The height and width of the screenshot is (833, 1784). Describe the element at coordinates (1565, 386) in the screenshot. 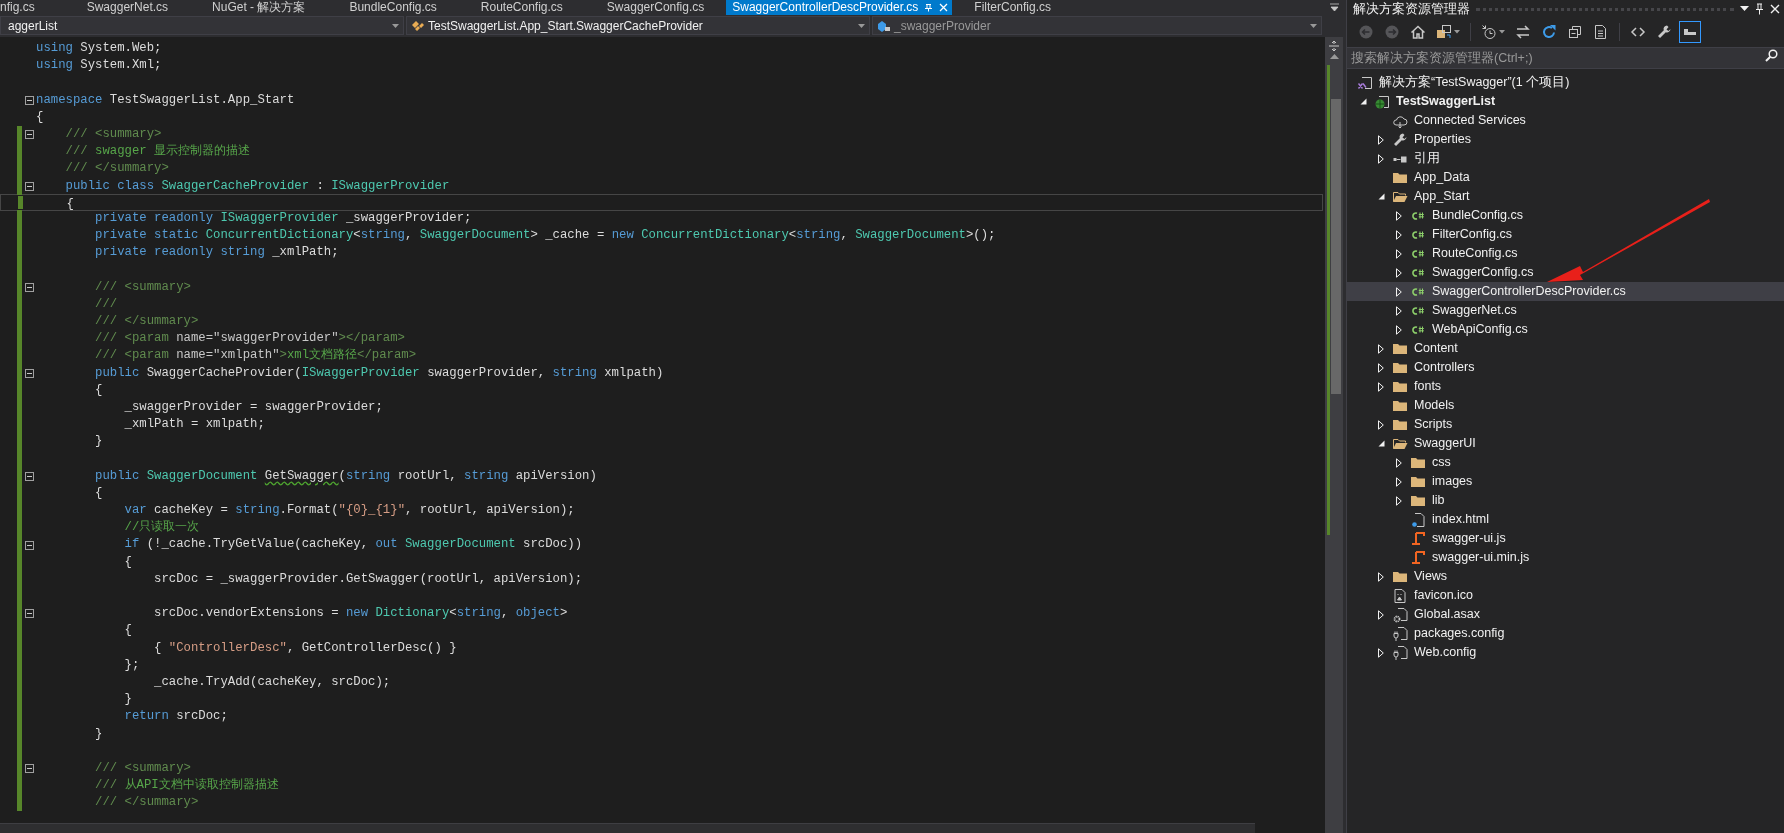

I see `tree-item: fonts` at that location.